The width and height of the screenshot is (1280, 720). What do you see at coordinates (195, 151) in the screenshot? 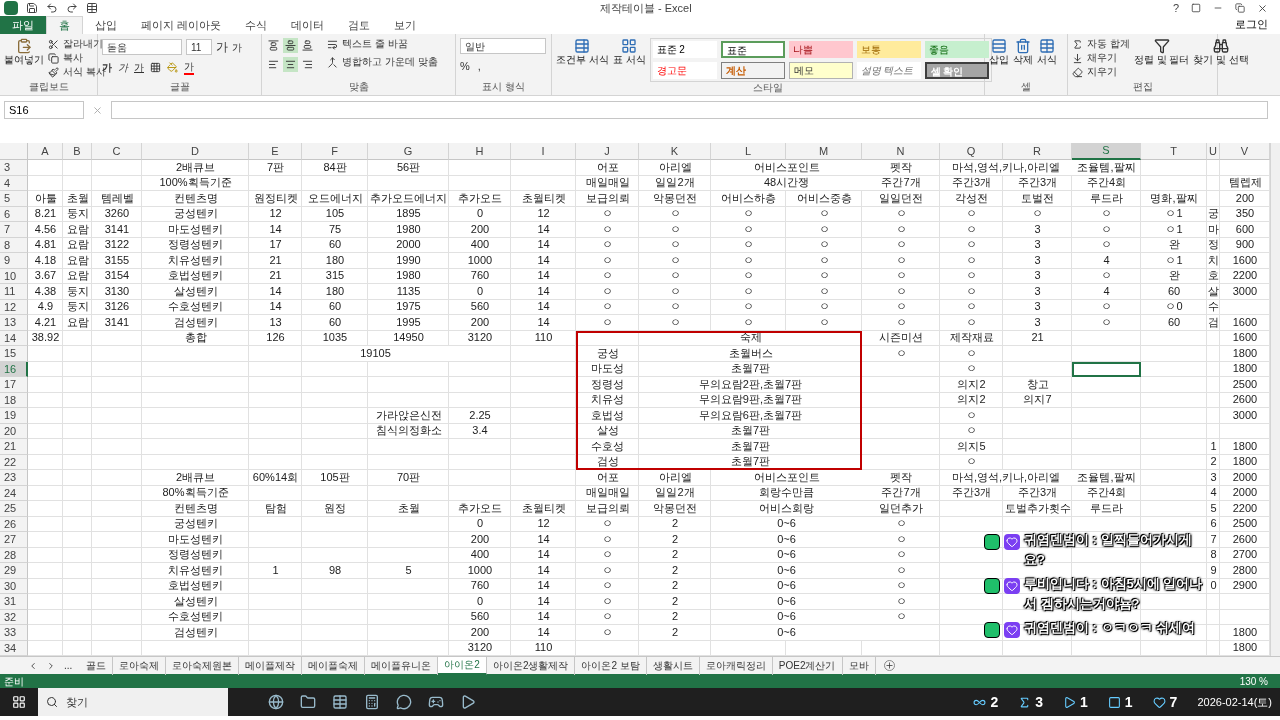
I see `column-header: D` at bounding box center [195, 151].